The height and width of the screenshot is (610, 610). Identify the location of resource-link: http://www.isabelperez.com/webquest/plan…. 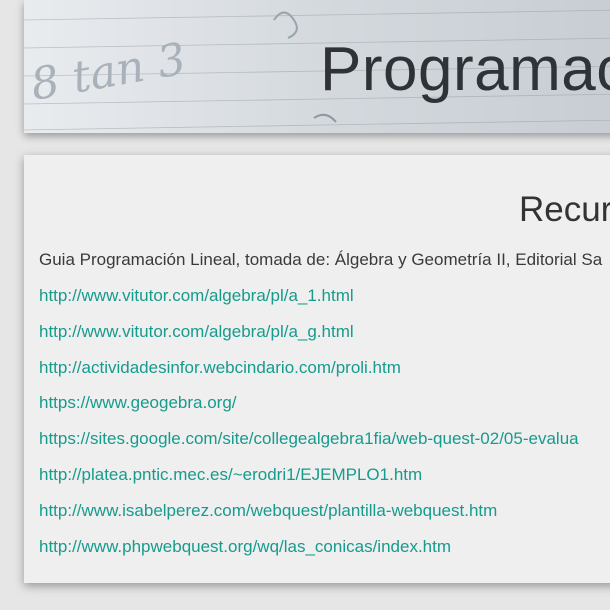
(309, 518).